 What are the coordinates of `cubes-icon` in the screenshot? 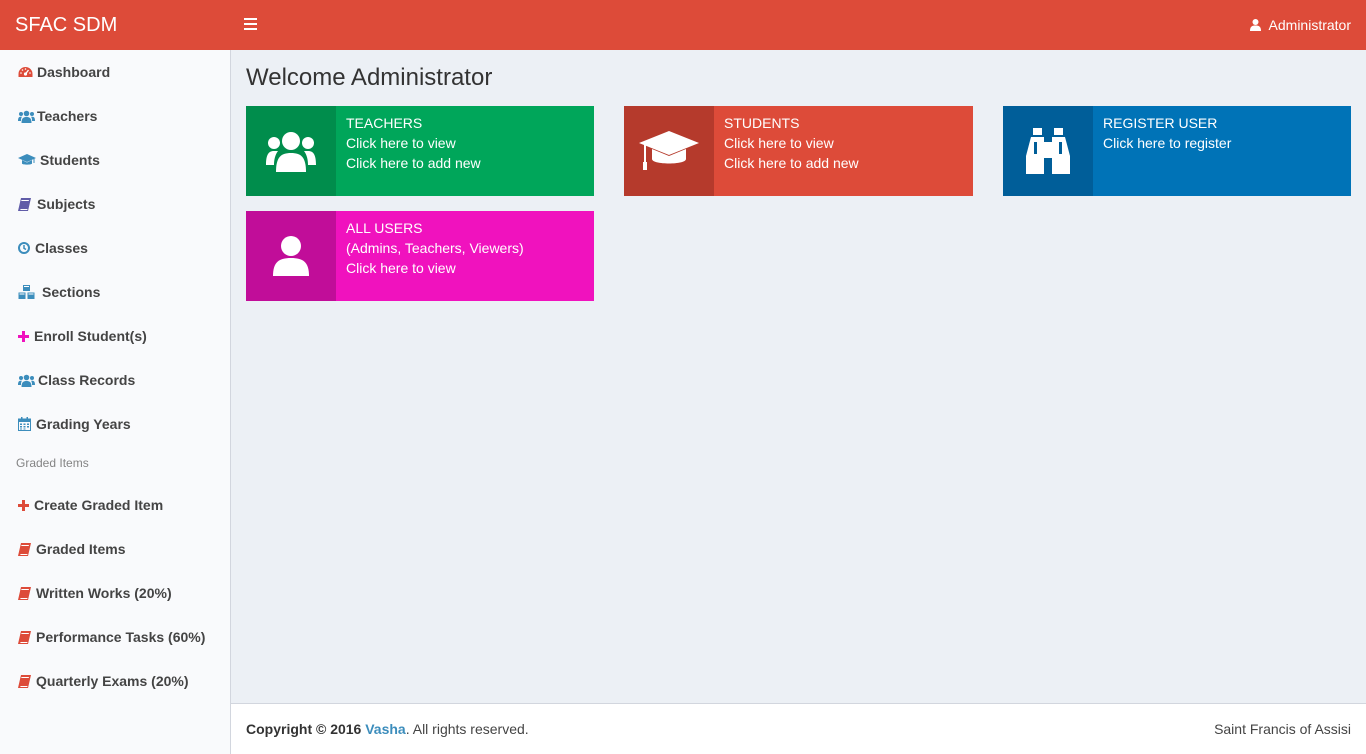 It's located at (29, 292).